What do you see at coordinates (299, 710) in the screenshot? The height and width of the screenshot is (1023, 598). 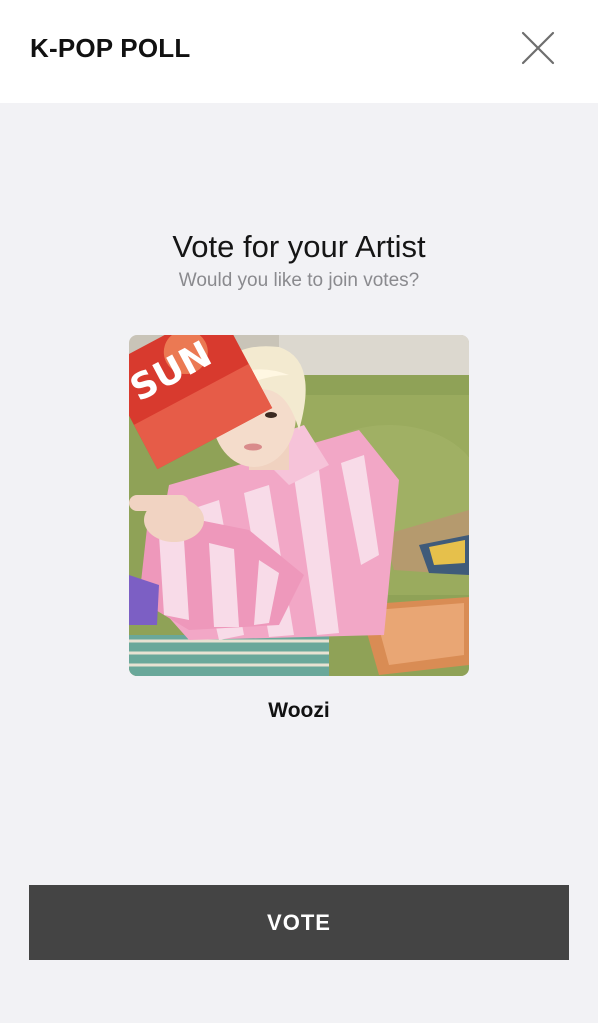 I see `artist-name: Woozi` at bounding box center [299, 710].